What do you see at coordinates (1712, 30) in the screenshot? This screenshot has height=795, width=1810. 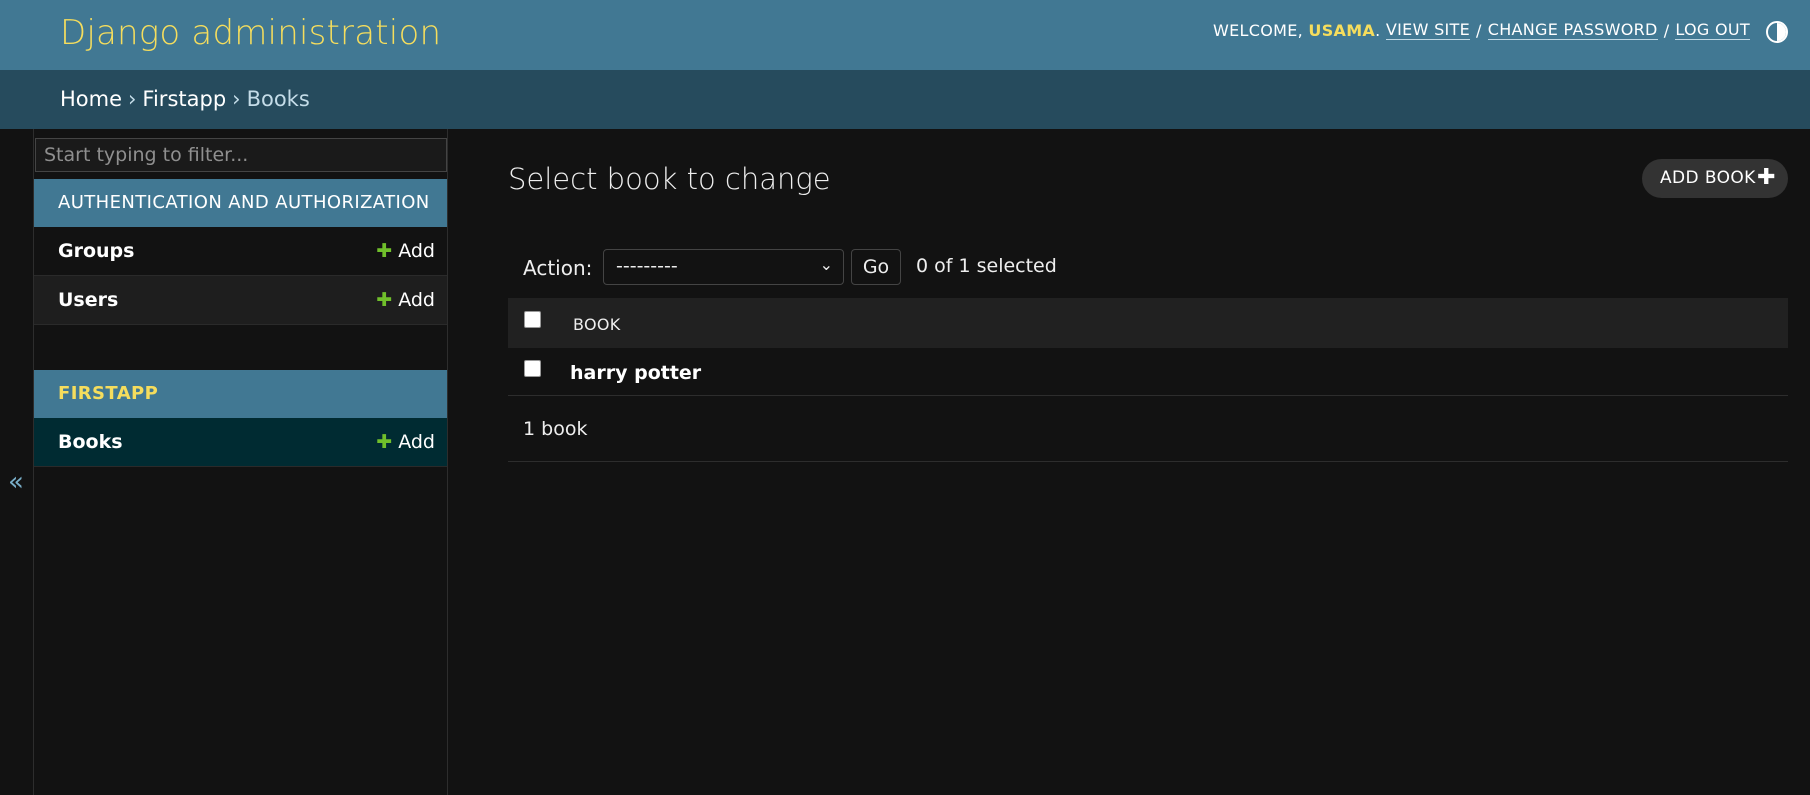 I see `log-out-link: LOG OUT` at bounding box center [1712, 30].